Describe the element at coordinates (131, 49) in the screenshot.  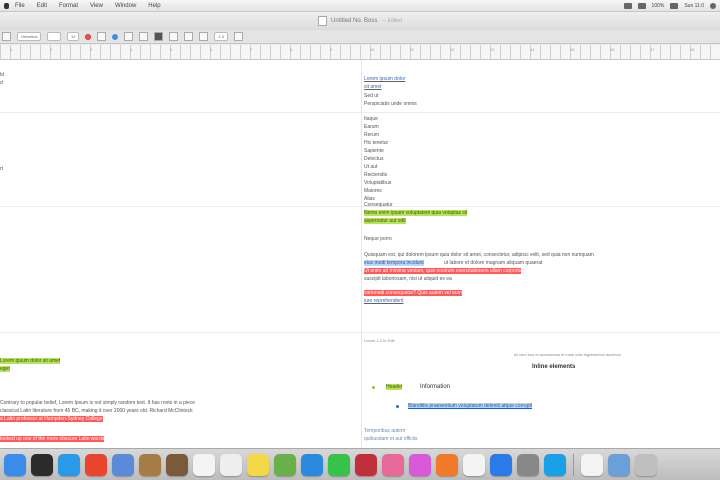
I see `ruler-tick: 4` at that location.